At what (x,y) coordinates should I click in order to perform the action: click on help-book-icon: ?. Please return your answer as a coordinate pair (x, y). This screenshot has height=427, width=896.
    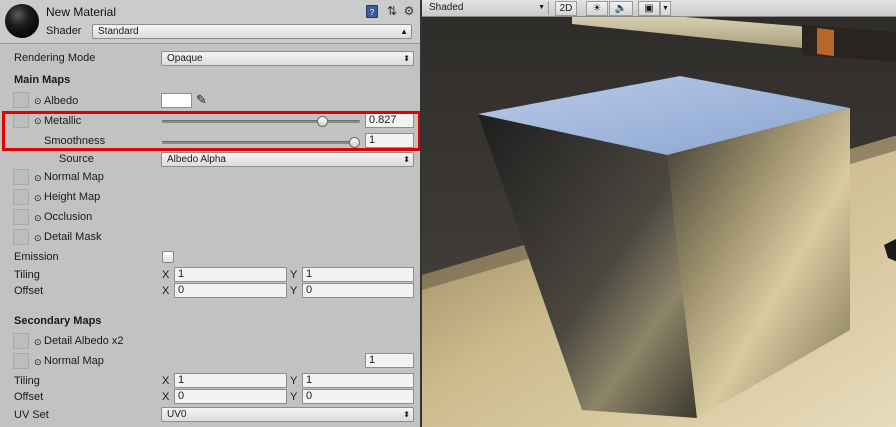
    Looking at the image, I should click on (372, 11).